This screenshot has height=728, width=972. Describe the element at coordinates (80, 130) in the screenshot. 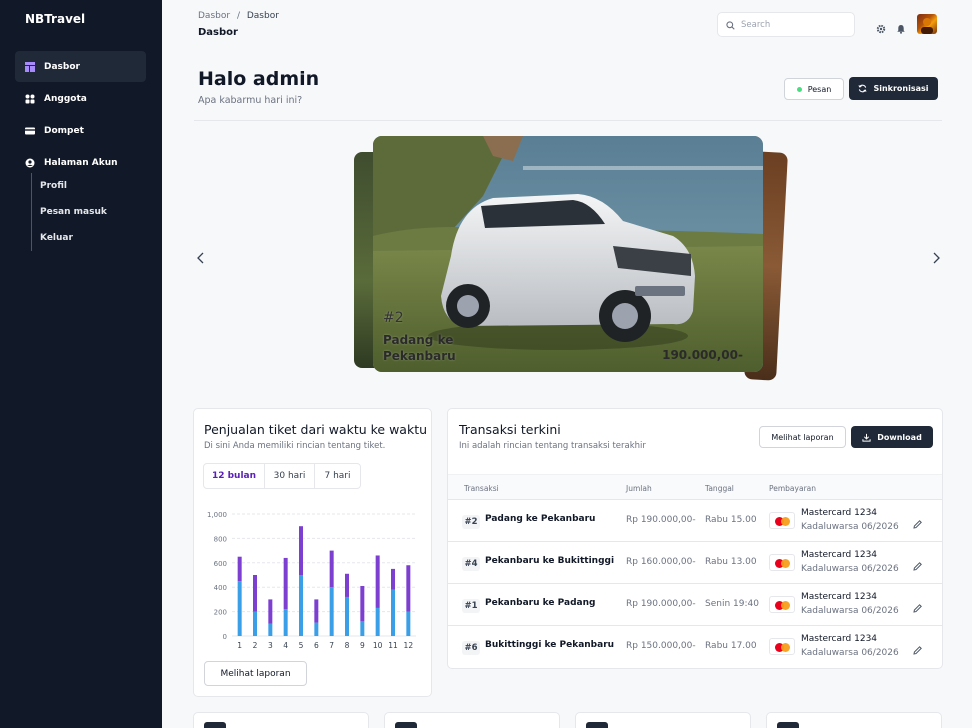

I see `sidebar-item-dompet: Dompet` at that location.